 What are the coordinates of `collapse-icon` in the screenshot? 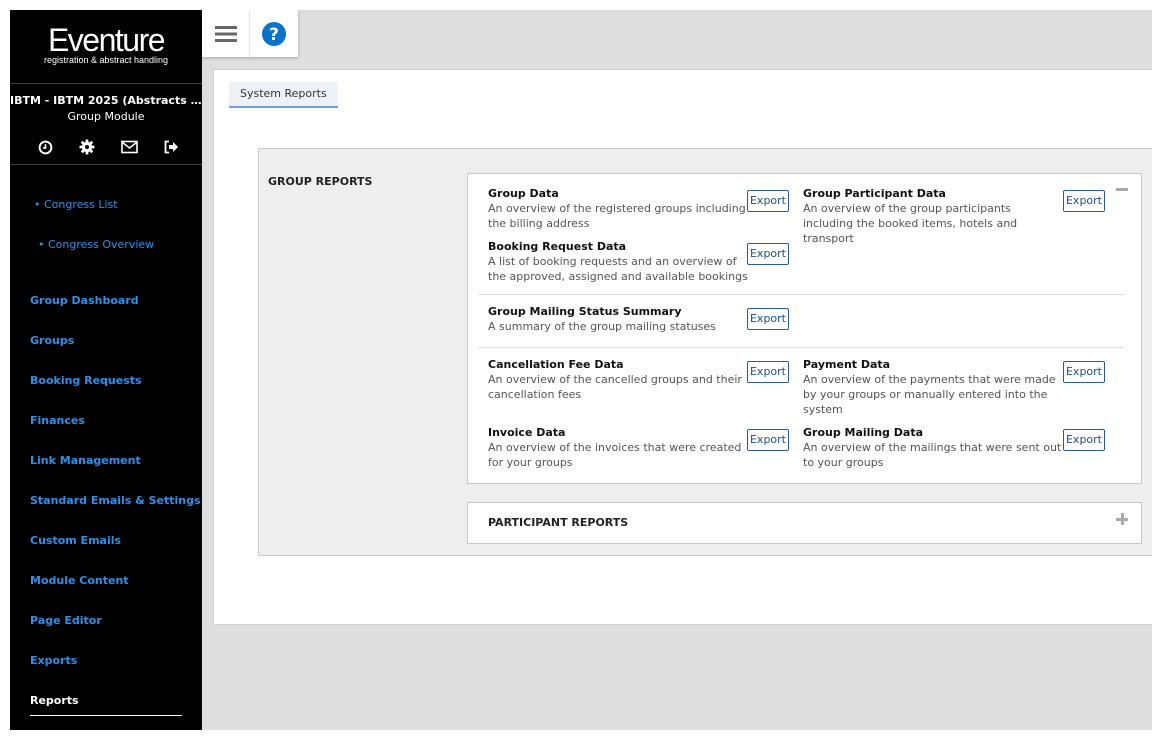 It's located at (1122, 189).